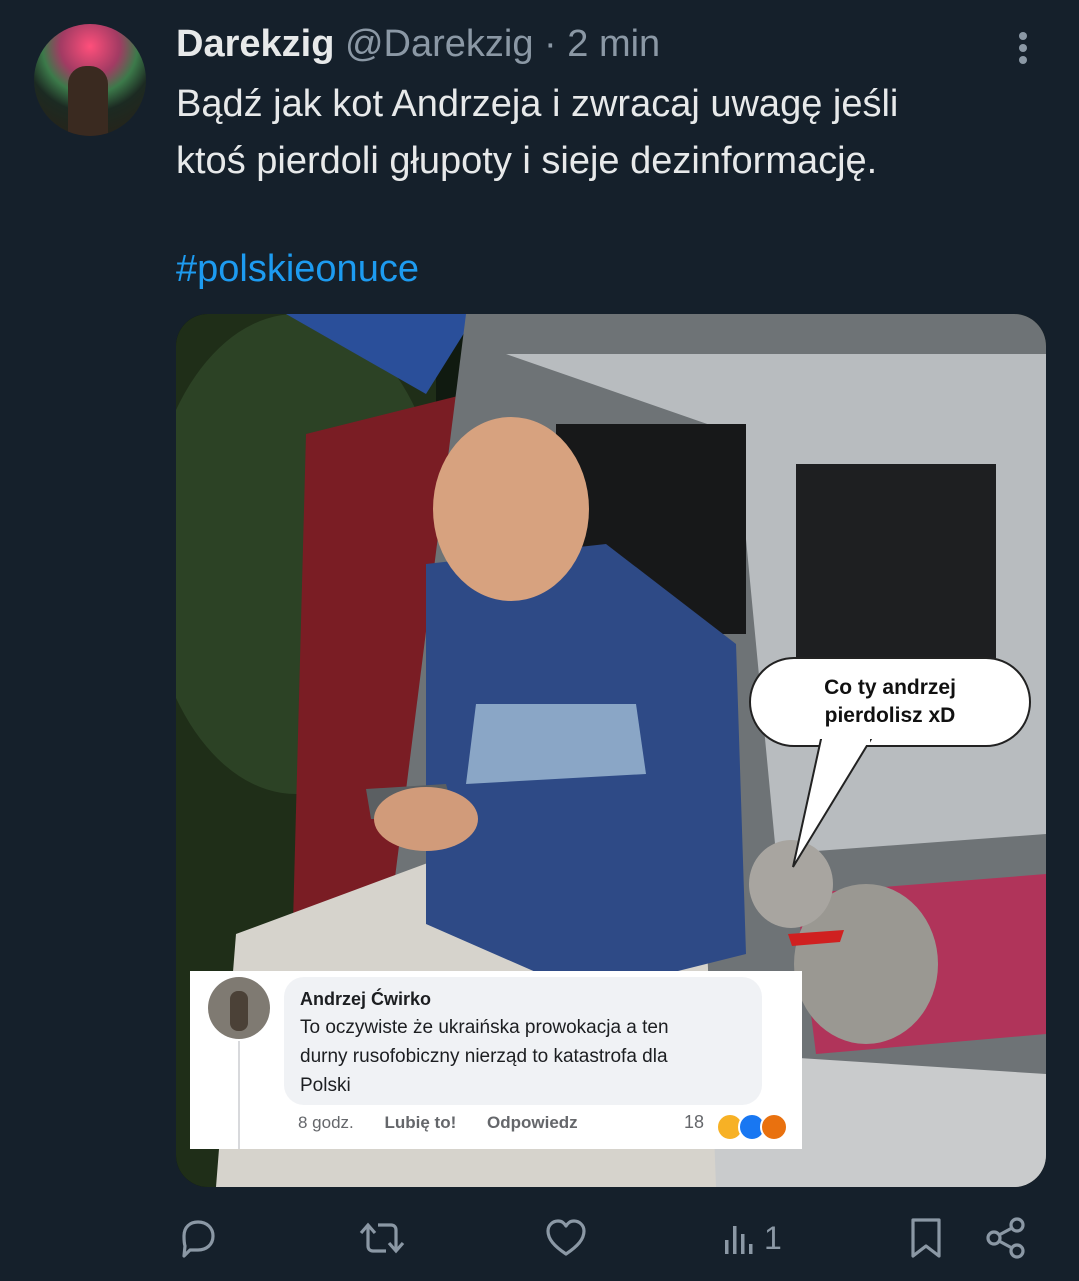  Describe the element at coordinates (366, 999) in the screenshot. I see `commenter-name: Andrzej Ćwirko` at that location.